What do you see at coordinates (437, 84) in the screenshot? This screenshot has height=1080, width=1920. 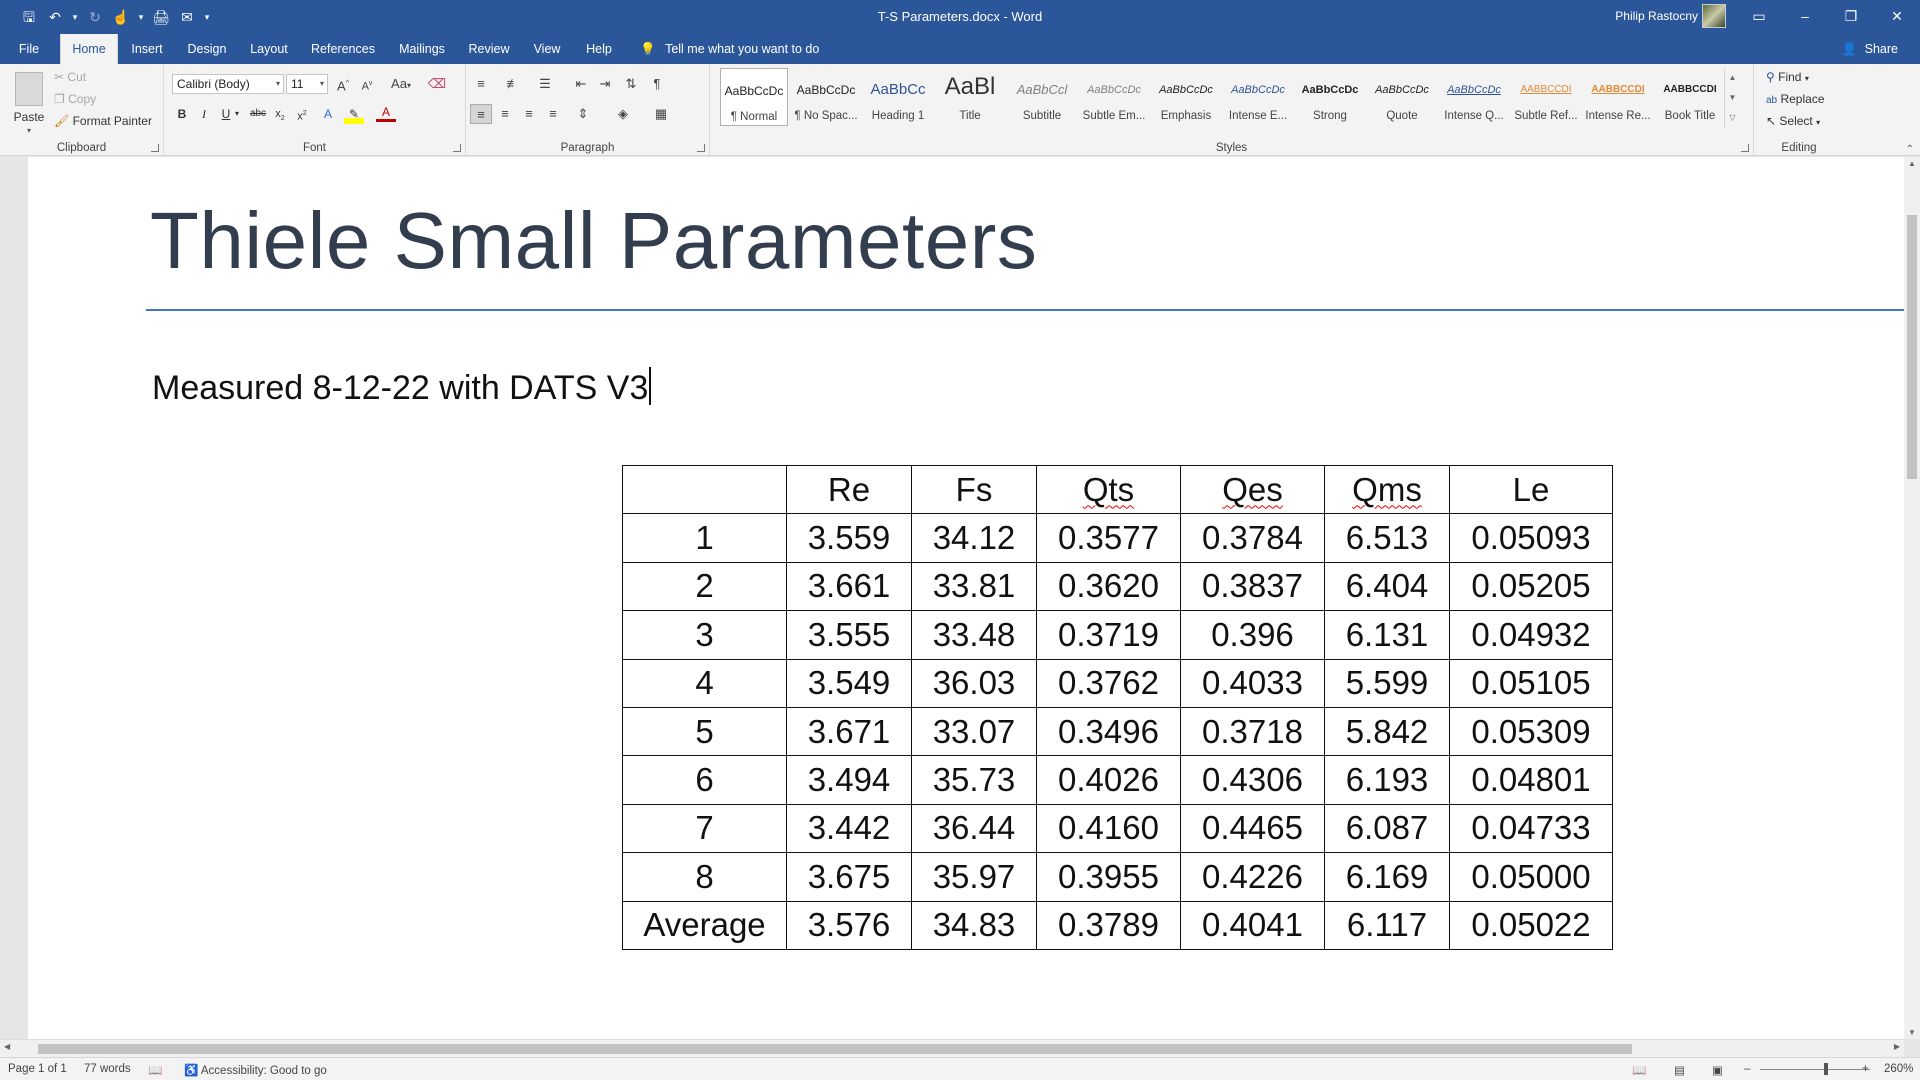 I see `clear-formatting-icon: ⌫` at bounding box center [437, 84].